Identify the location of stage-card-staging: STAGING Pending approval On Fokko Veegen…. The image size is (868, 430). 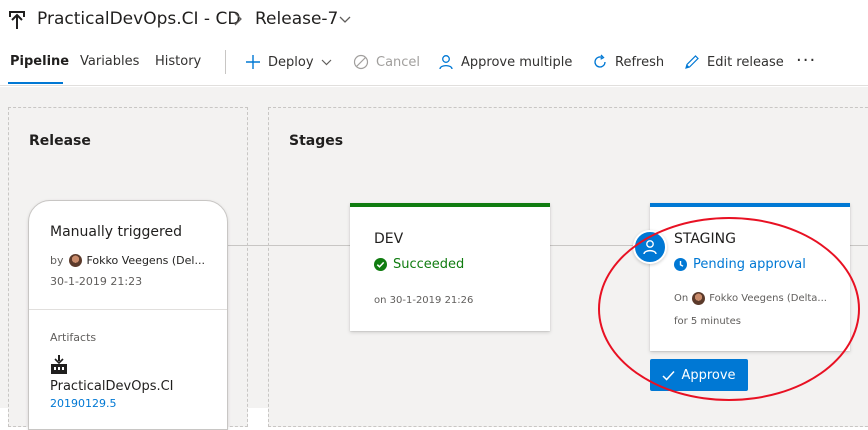
(750, 277).